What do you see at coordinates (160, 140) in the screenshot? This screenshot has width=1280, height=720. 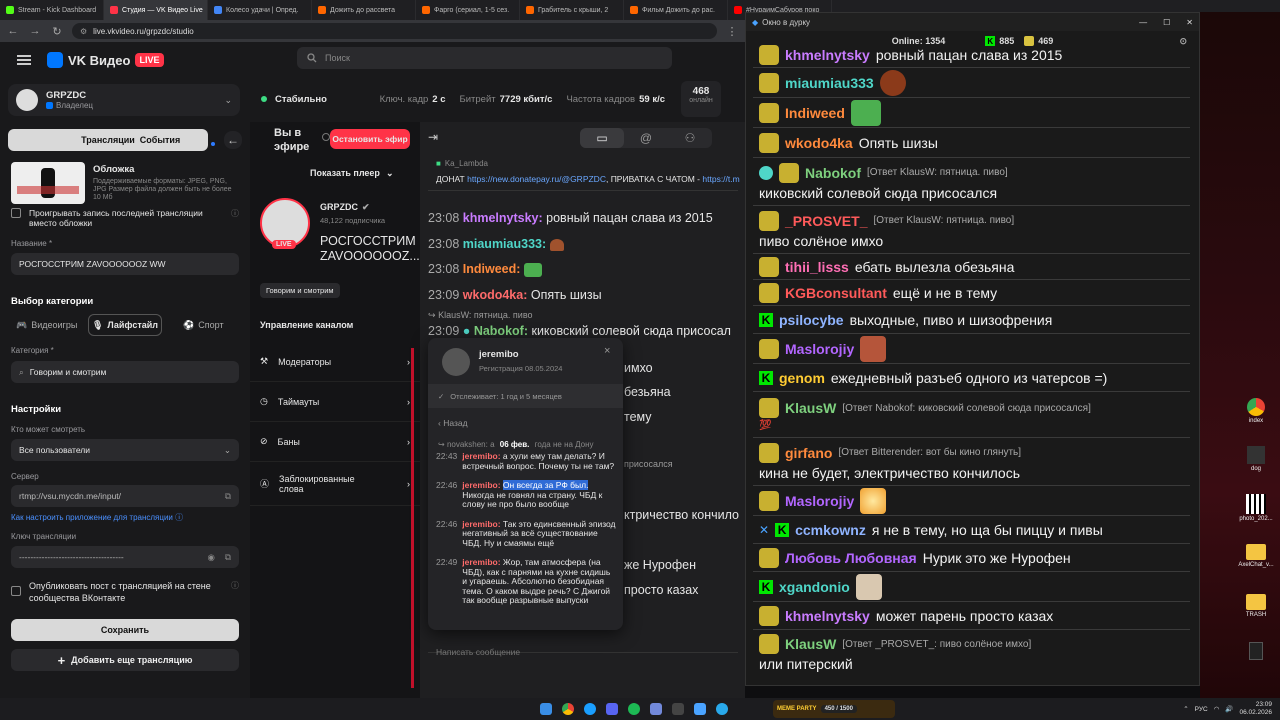 I see `tab-events: События` at bounding box center [160, 140].